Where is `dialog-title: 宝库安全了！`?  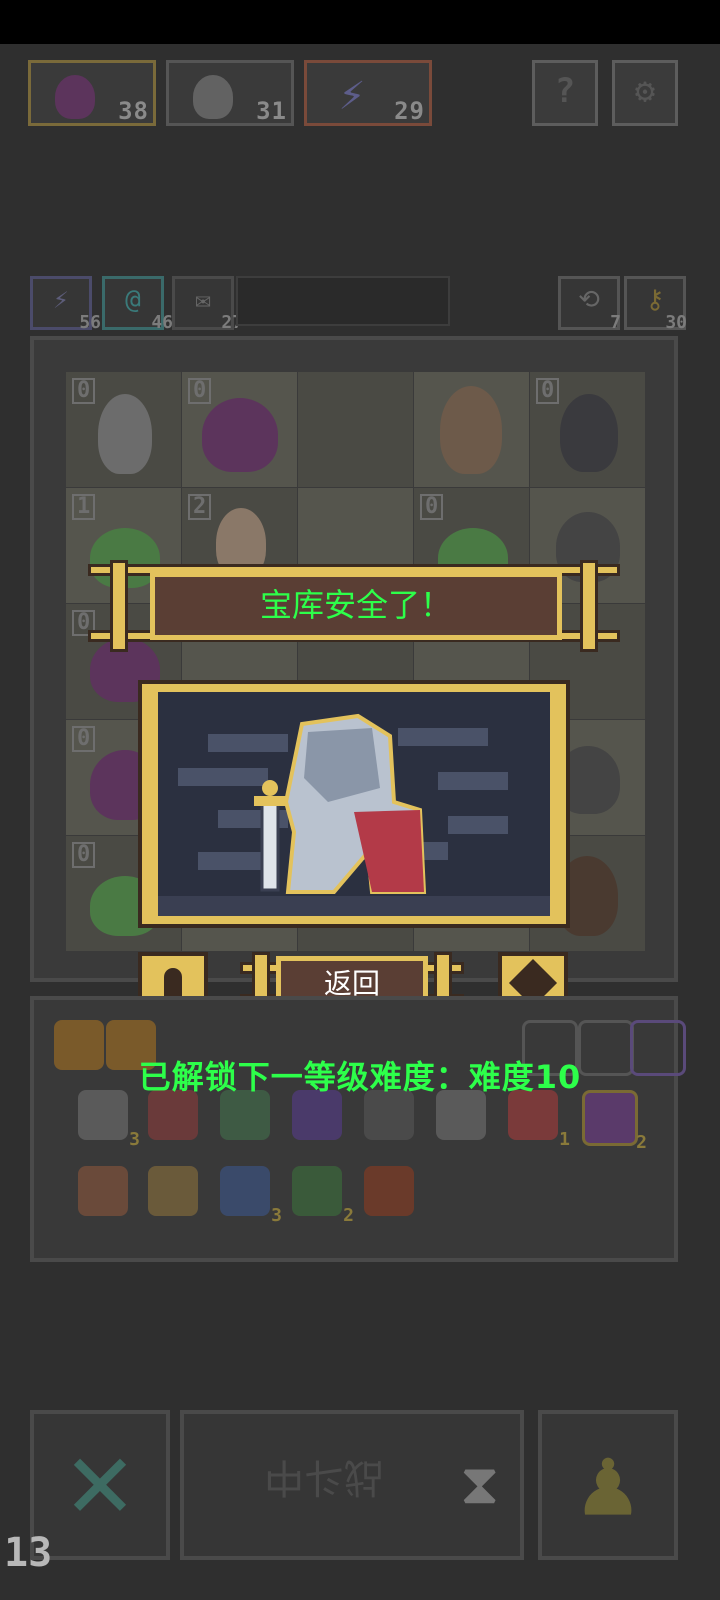 dialog-title: 宝库安全了！ is located at coordinates (355, 605).